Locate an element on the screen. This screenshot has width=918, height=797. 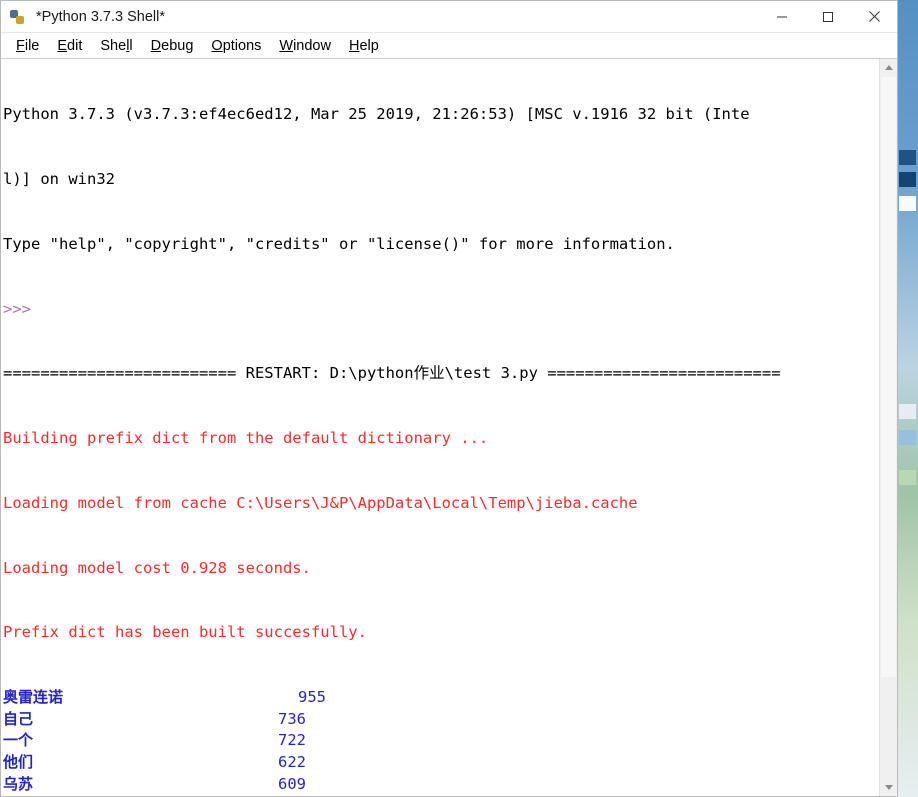
scrollbar-thumb is located at coordinates (888, 377).